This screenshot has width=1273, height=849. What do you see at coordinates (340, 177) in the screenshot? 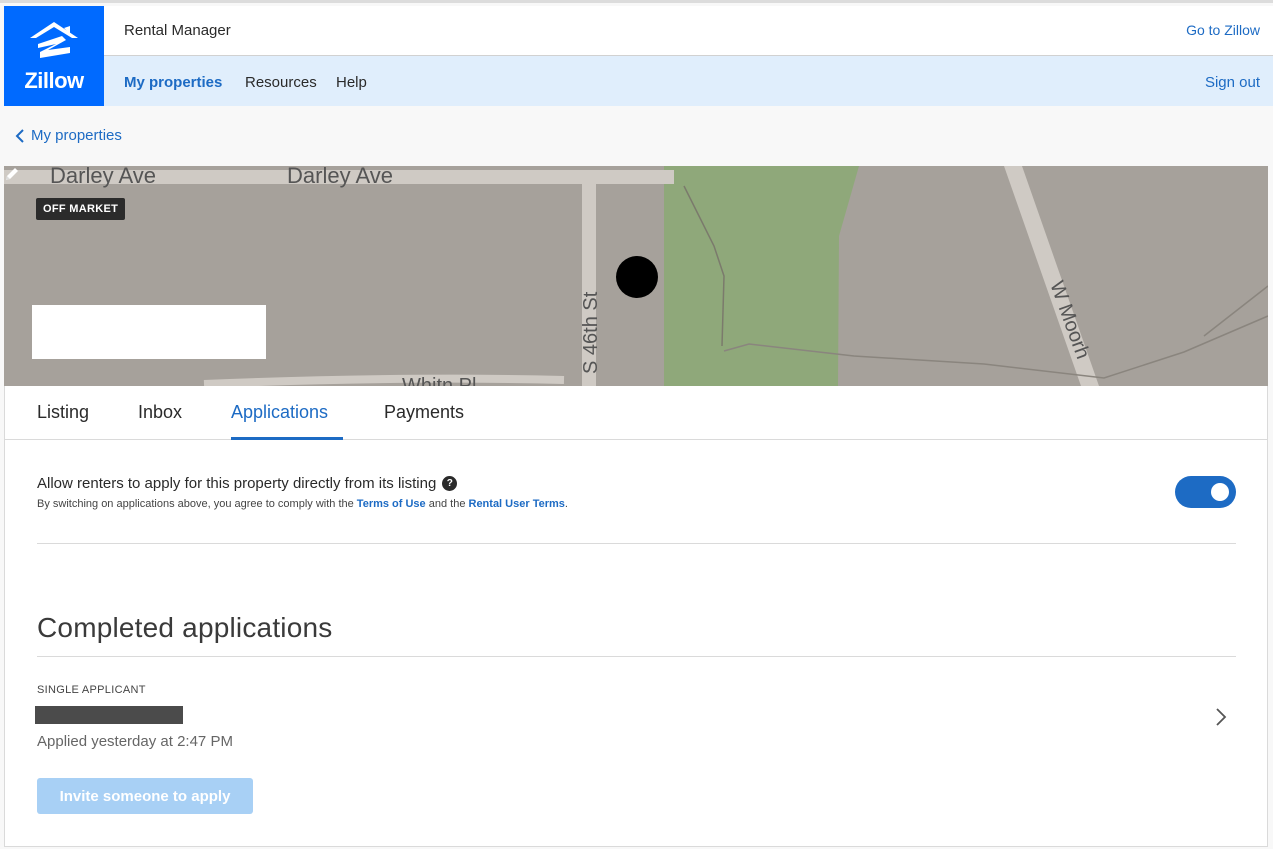
I see `street-label-2: Darley Ave` at bounding box center [340, 177].